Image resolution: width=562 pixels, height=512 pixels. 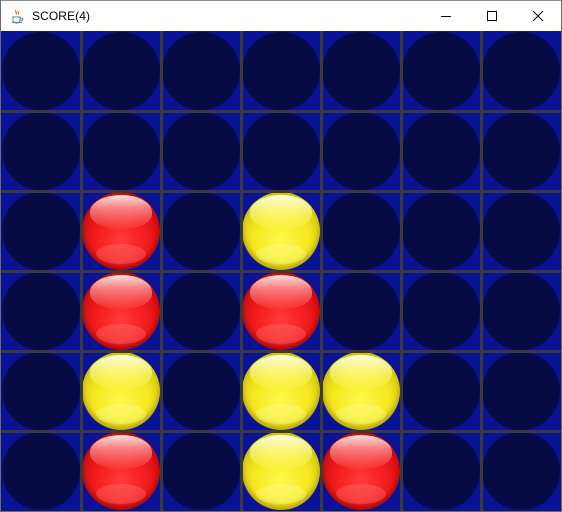 I want to click on board-cell-r1-c4, so click(x=281, y=71).